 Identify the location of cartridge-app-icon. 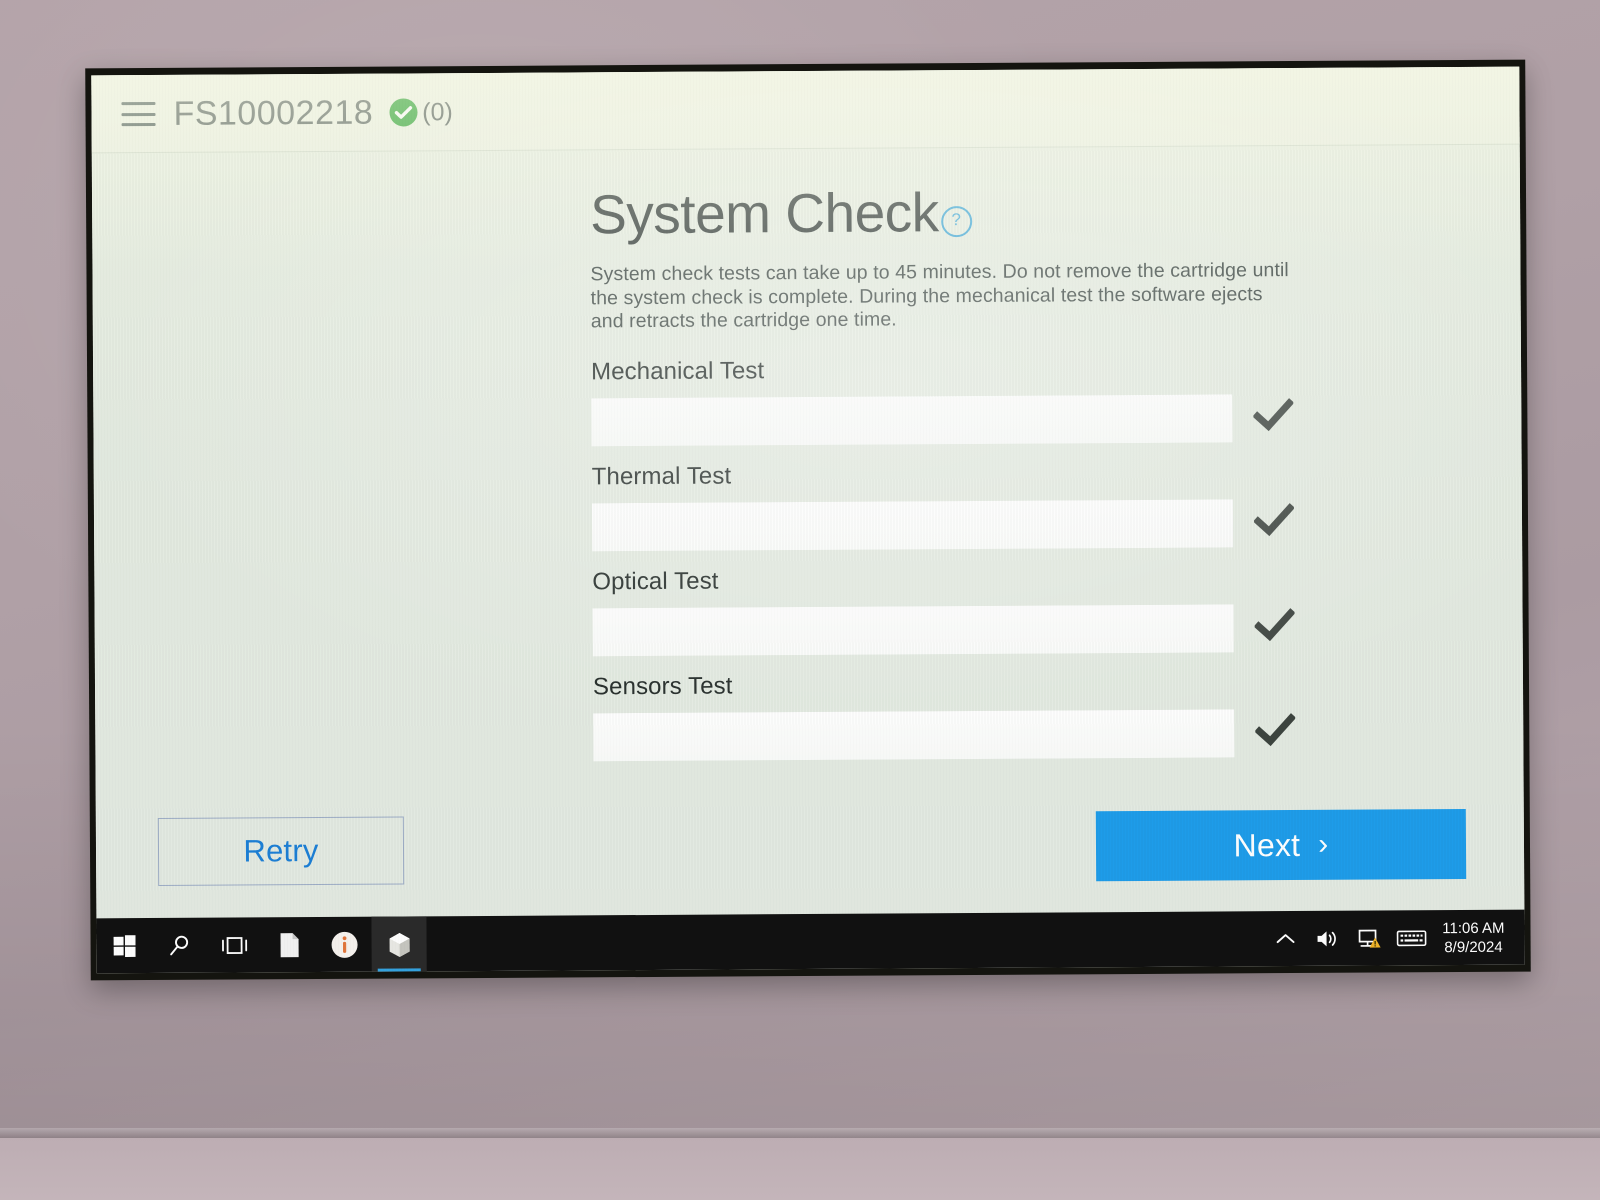
(399, 944).